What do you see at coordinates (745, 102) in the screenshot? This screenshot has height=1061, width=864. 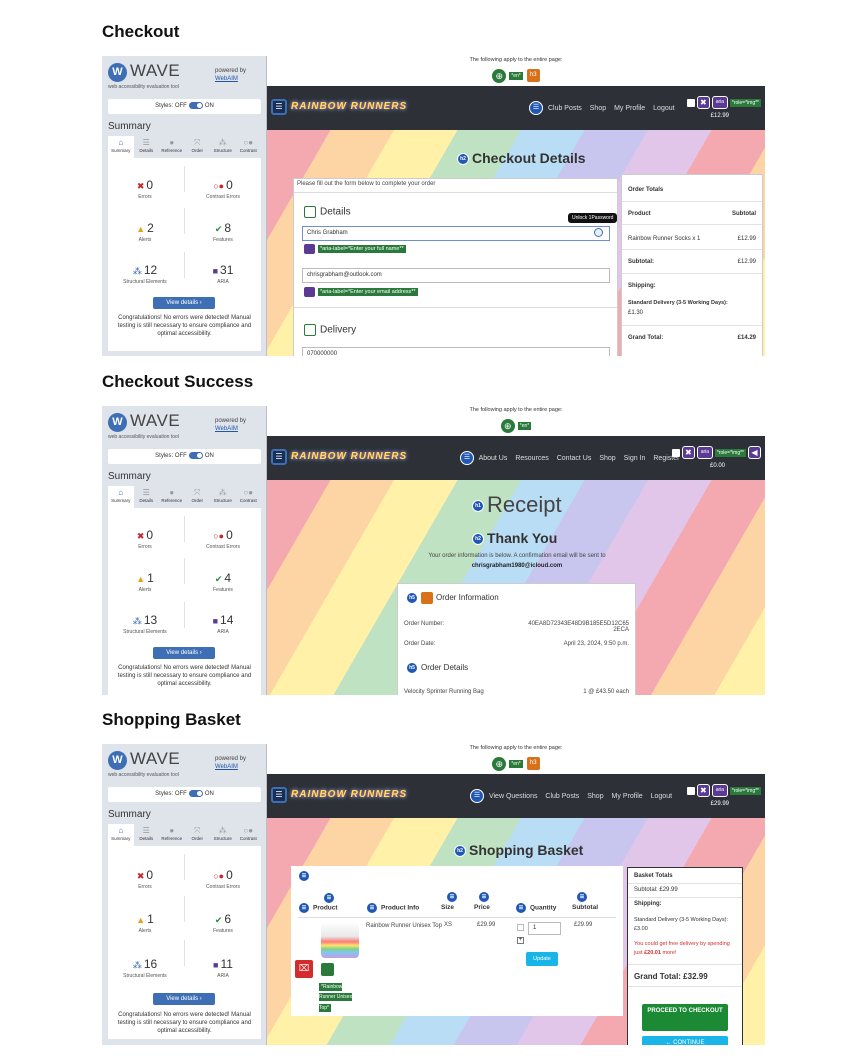 I see `role-tag: *role=*img**` at bounding box center [745, 102].